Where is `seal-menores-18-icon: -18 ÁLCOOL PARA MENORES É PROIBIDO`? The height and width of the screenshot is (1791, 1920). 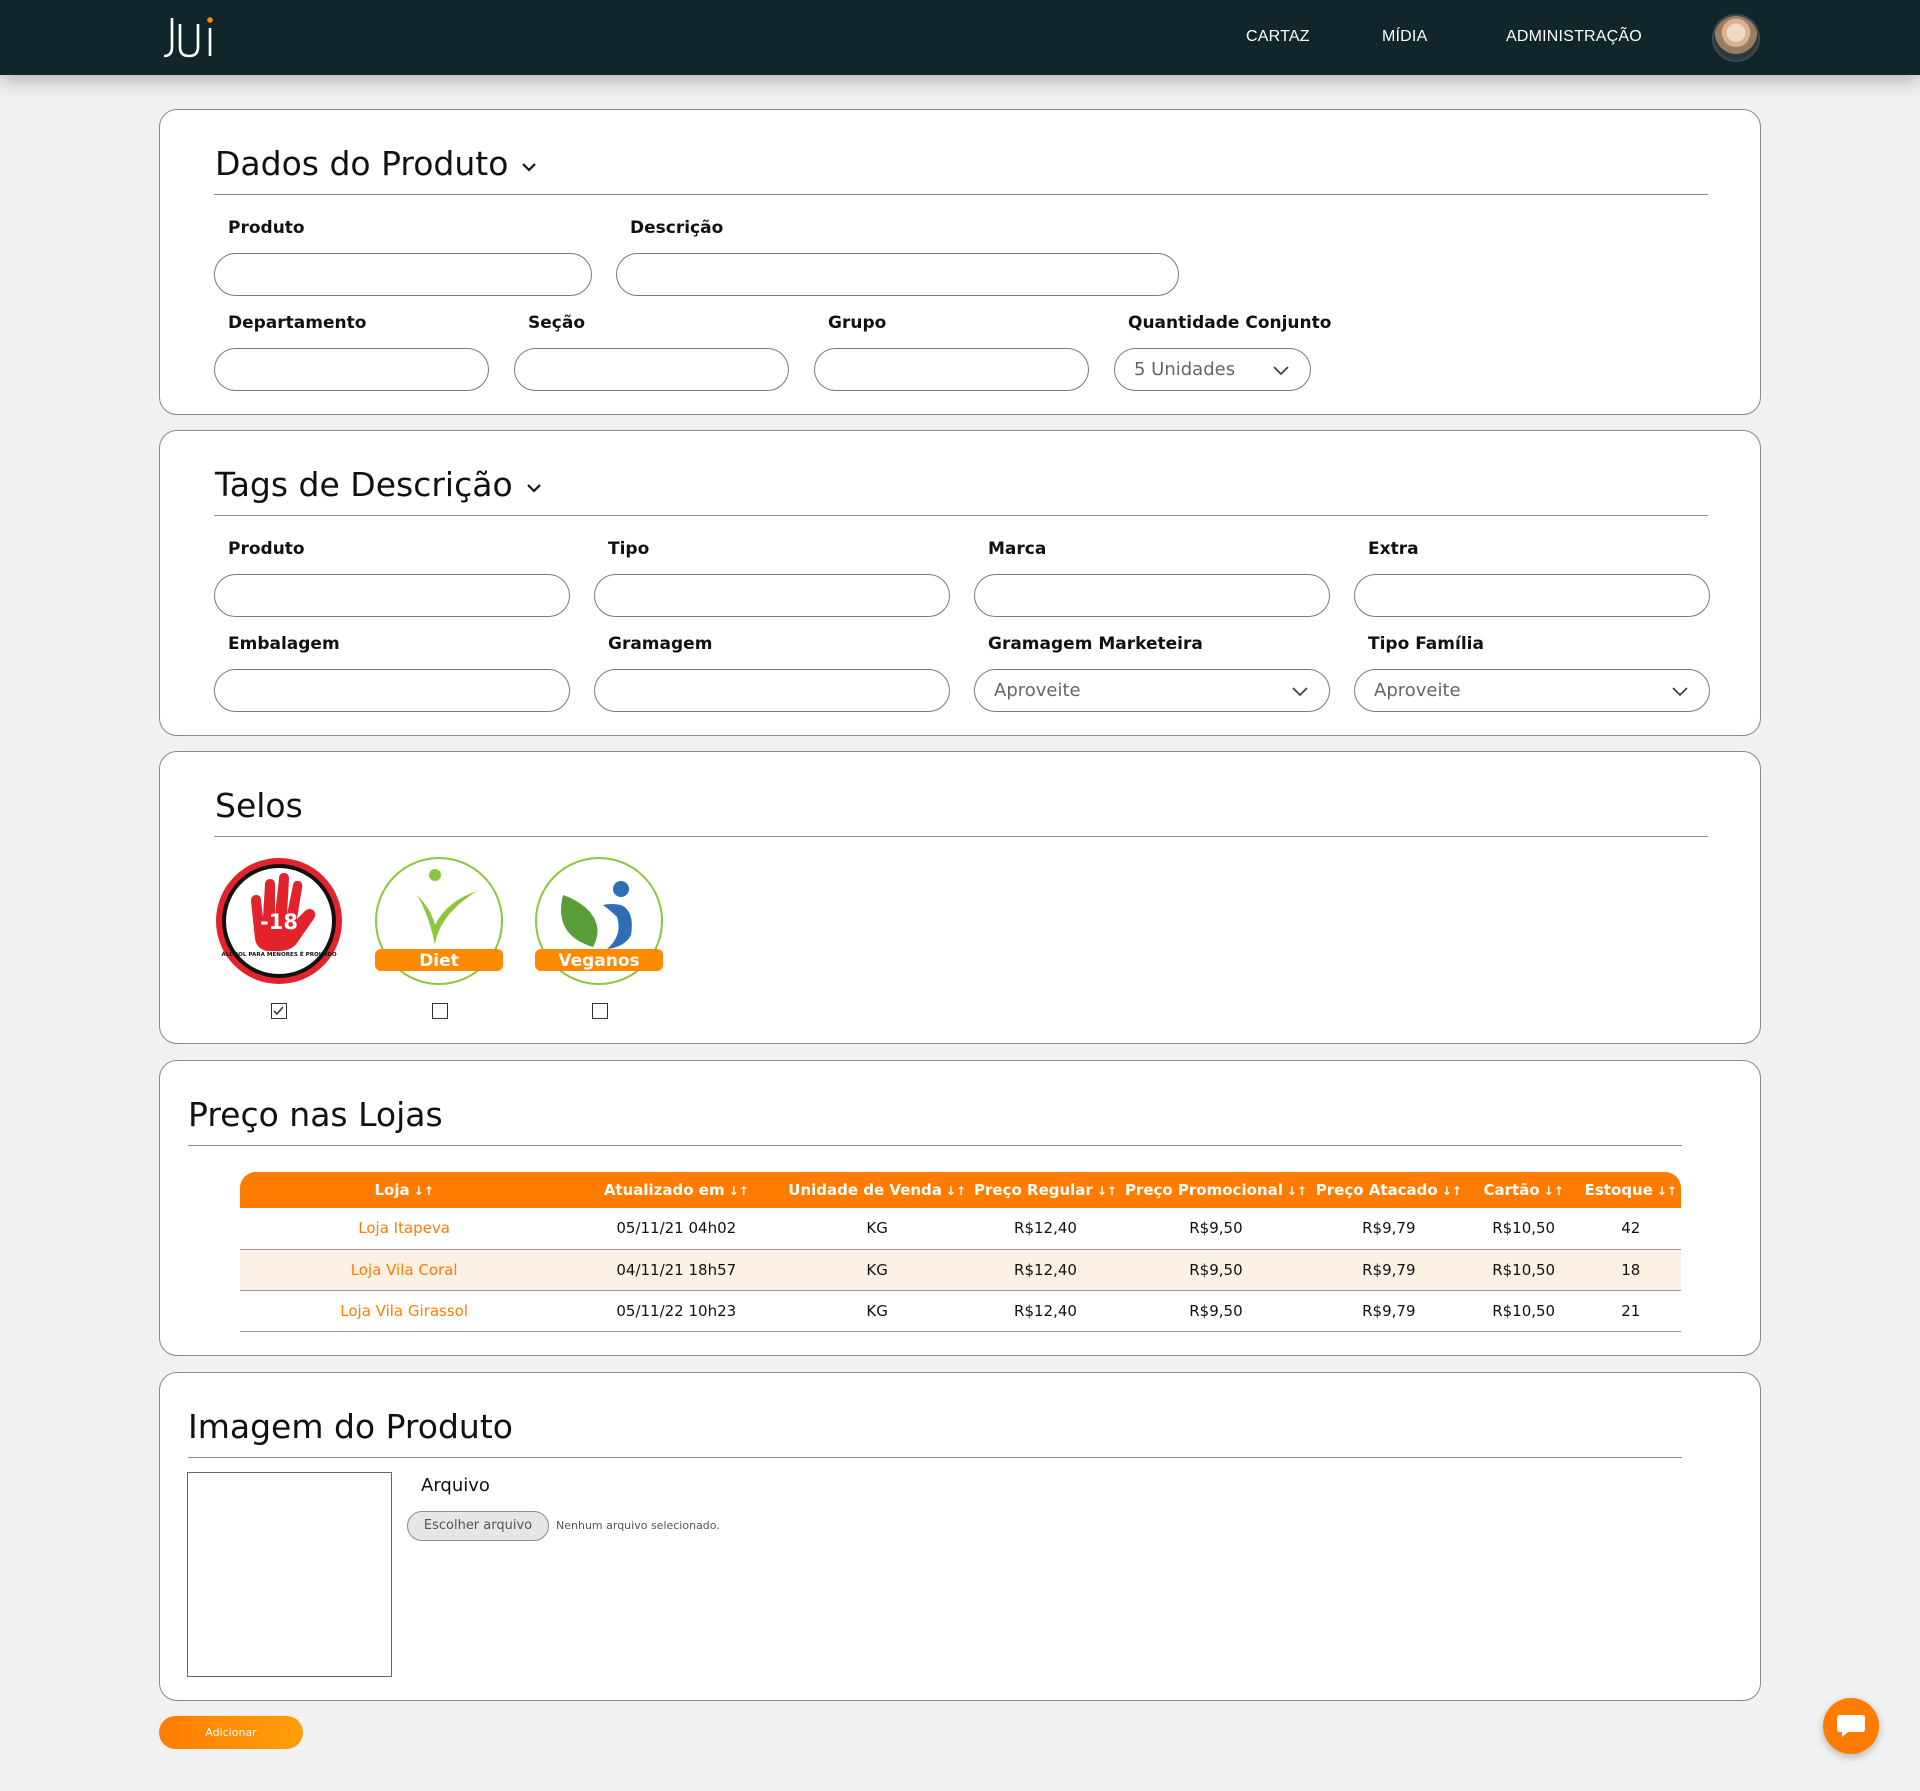
seal-menores-18-icon: -18 ÁLCOOL PARA MENORES É PROIBIDO is located at coordinates (279, 921).